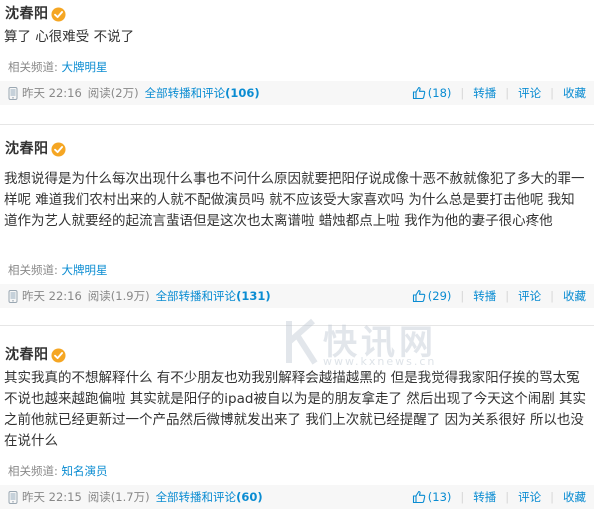  Describe the element at coordinates (253, 296) in the screenshot. I see `all-reposts-count: (131)` at that location.